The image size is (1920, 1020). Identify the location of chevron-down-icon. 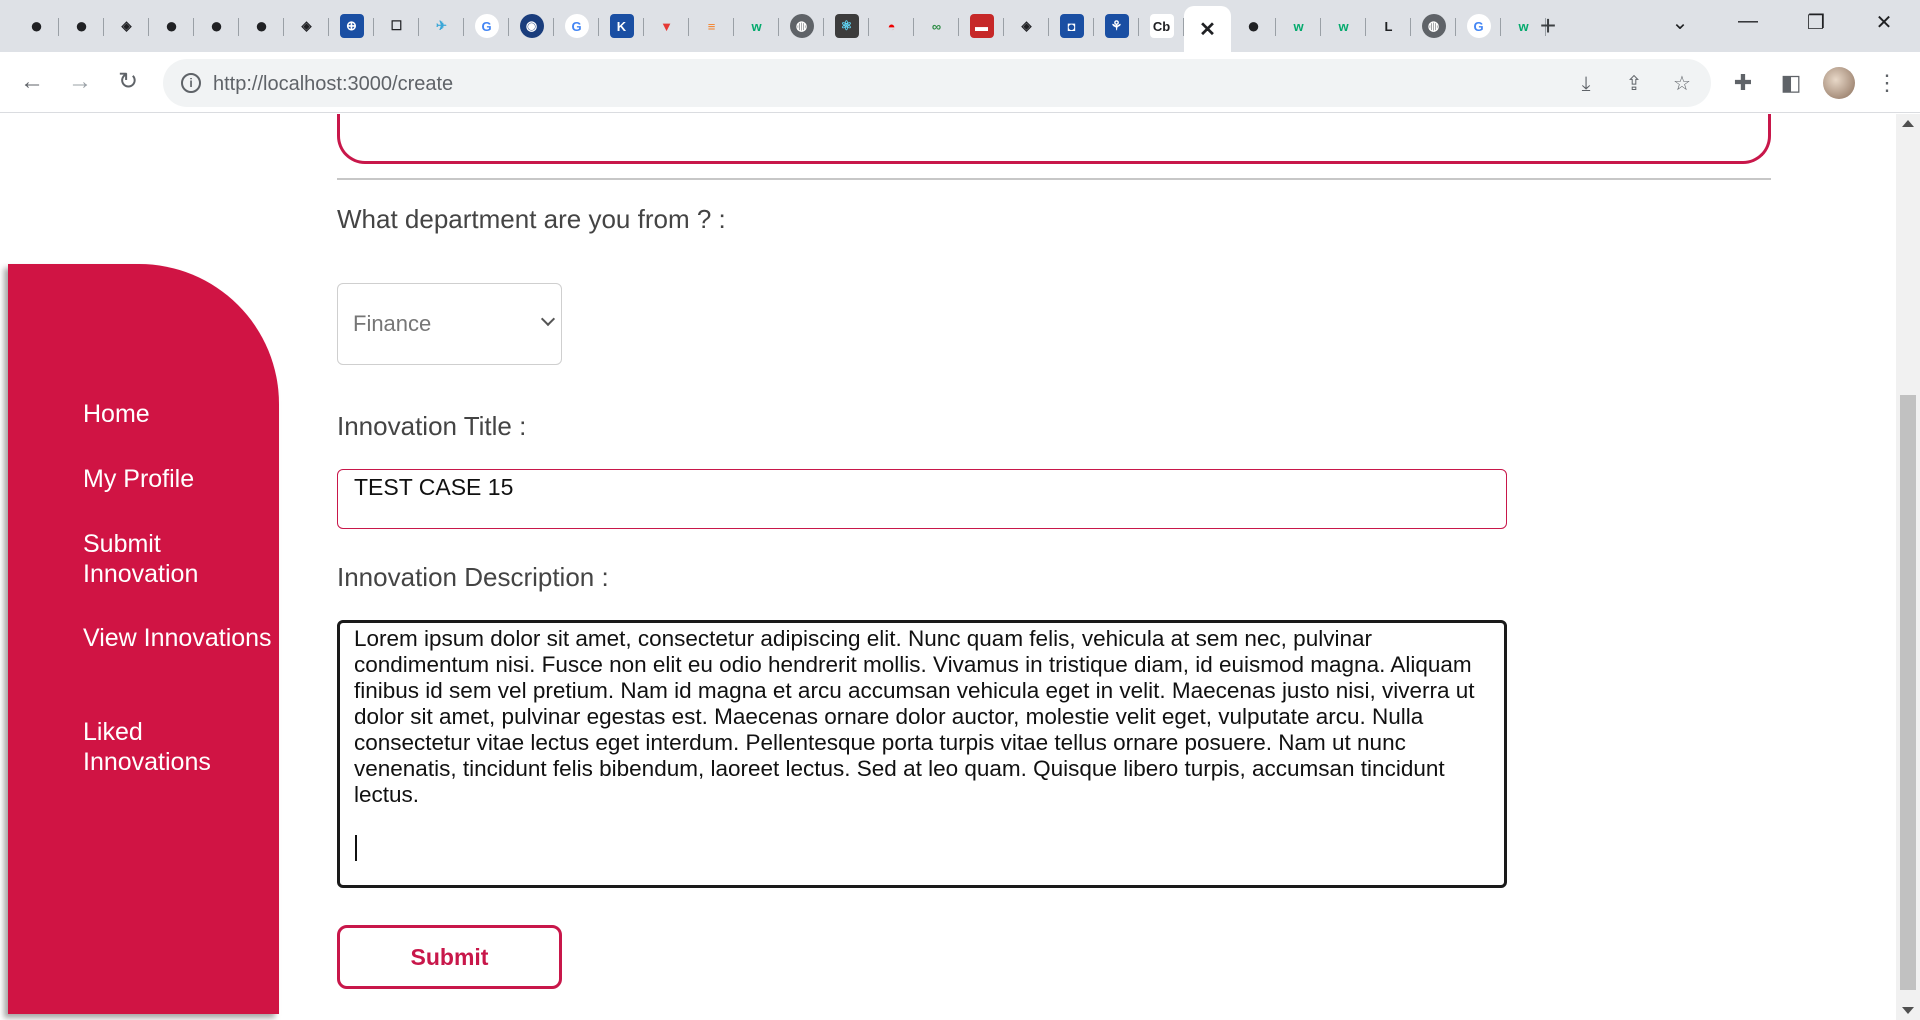
(548, 319).